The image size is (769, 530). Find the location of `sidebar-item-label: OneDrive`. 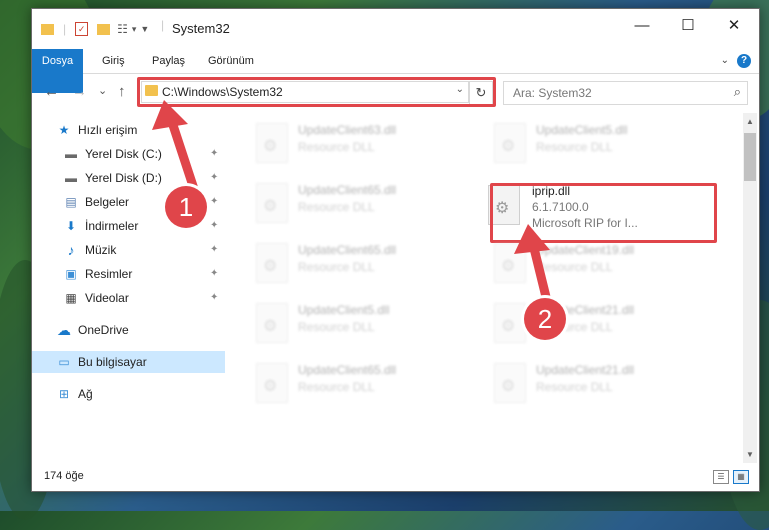

sidebar-item-label: OneDrive is located at coordinates (103, 330).